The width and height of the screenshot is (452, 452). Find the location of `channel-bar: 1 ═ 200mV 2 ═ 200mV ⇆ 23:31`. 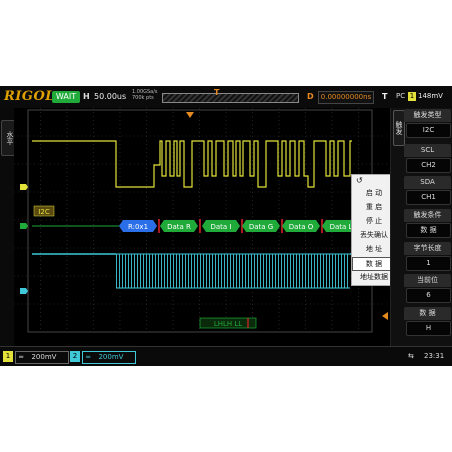

channel-bar: 1 ═ 200mV 2 ═ 200mV ⇆ 23:31 is located at coordinates (226, 356).